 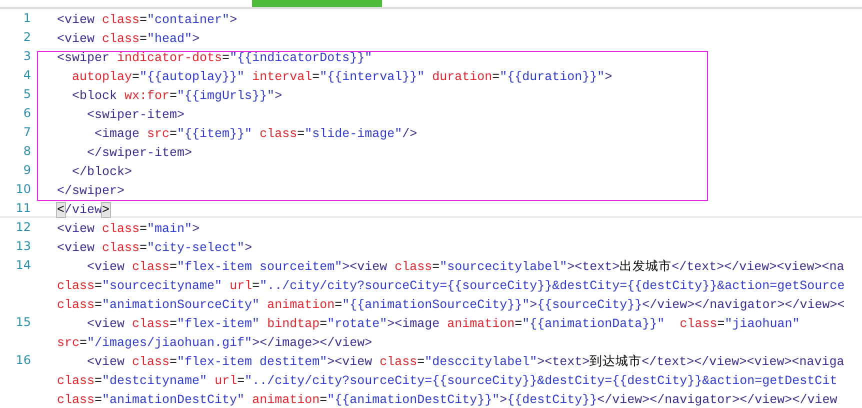 What do you see at coordinates (26, 75) in the screenshot?
I see `line-number: 4` at bounding box center [26, 75].